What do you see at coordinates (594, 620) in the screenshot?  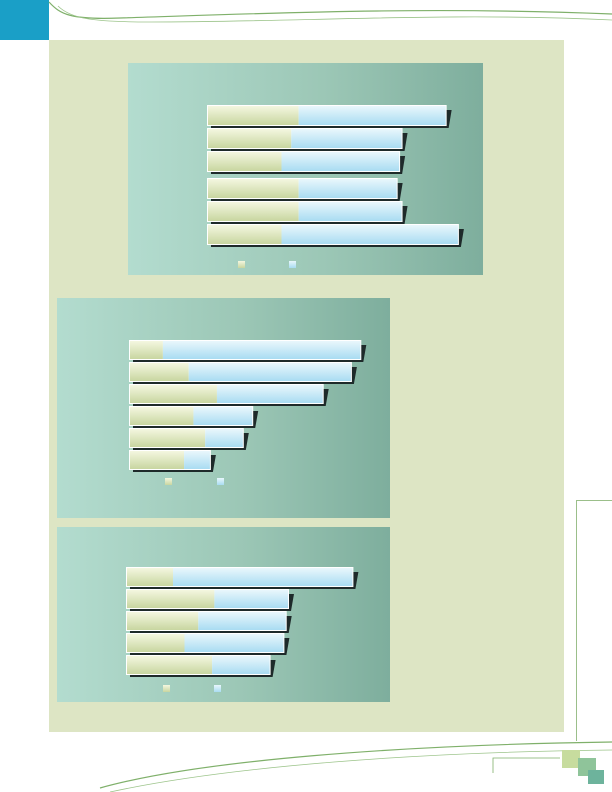 I see `side-frame` at bounding box center [594, 620].